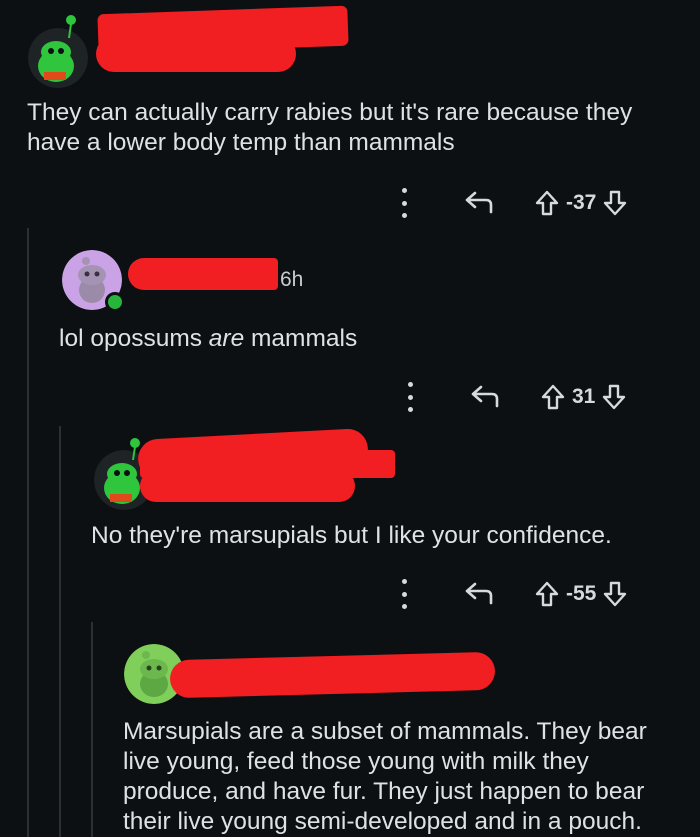 The height and width of the screenshot is (837, 700). Describe the element at coordinates (584, 396) in the screenshot. I see `vote-score: 31` at that location.